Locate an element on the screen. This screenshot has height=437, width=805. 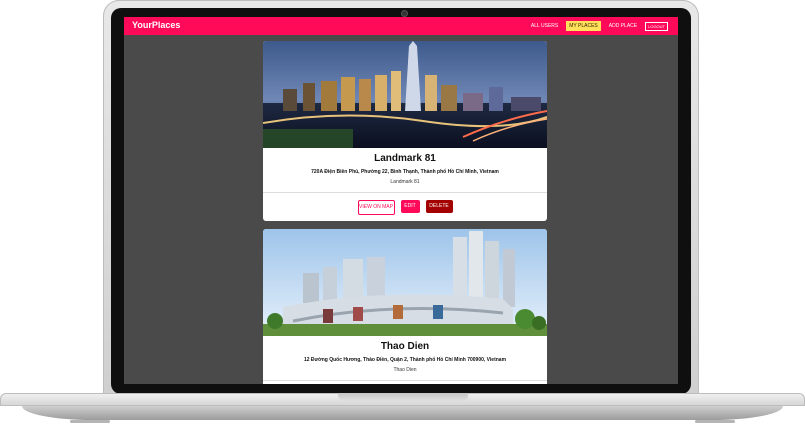
place-image-thao-dien is located at coordinates (405, 282).